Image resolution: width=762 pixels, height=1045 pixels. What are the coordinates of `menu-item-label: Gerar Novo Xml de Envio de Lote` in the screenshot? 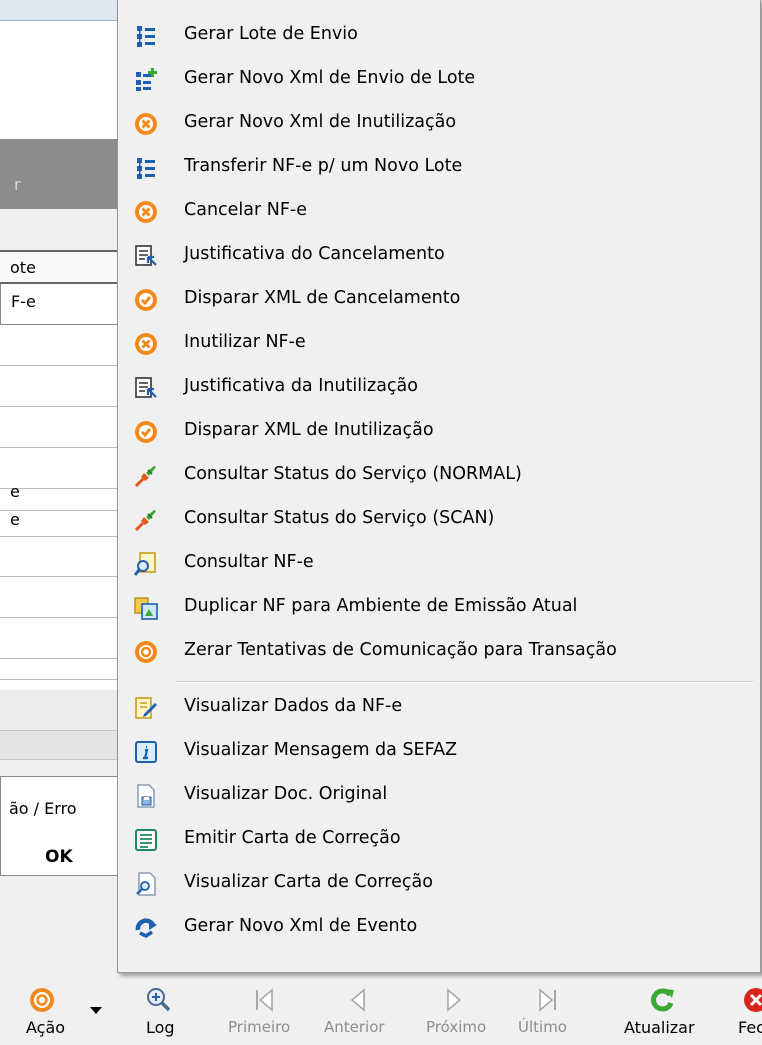 It's located at (330, 78).